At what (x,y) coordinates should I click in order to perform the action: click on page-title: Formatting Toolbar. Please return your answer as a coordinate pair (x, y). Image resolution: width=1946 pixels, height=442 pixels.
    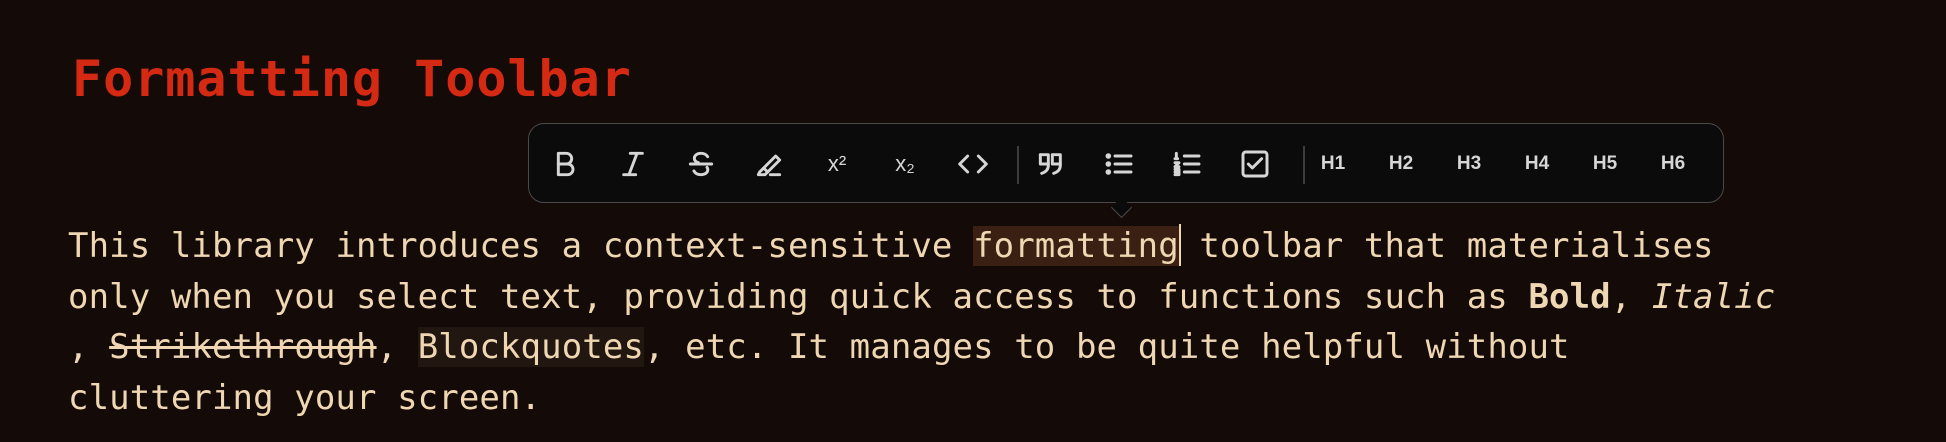
    Looking at the image, I should click on (352, 79).